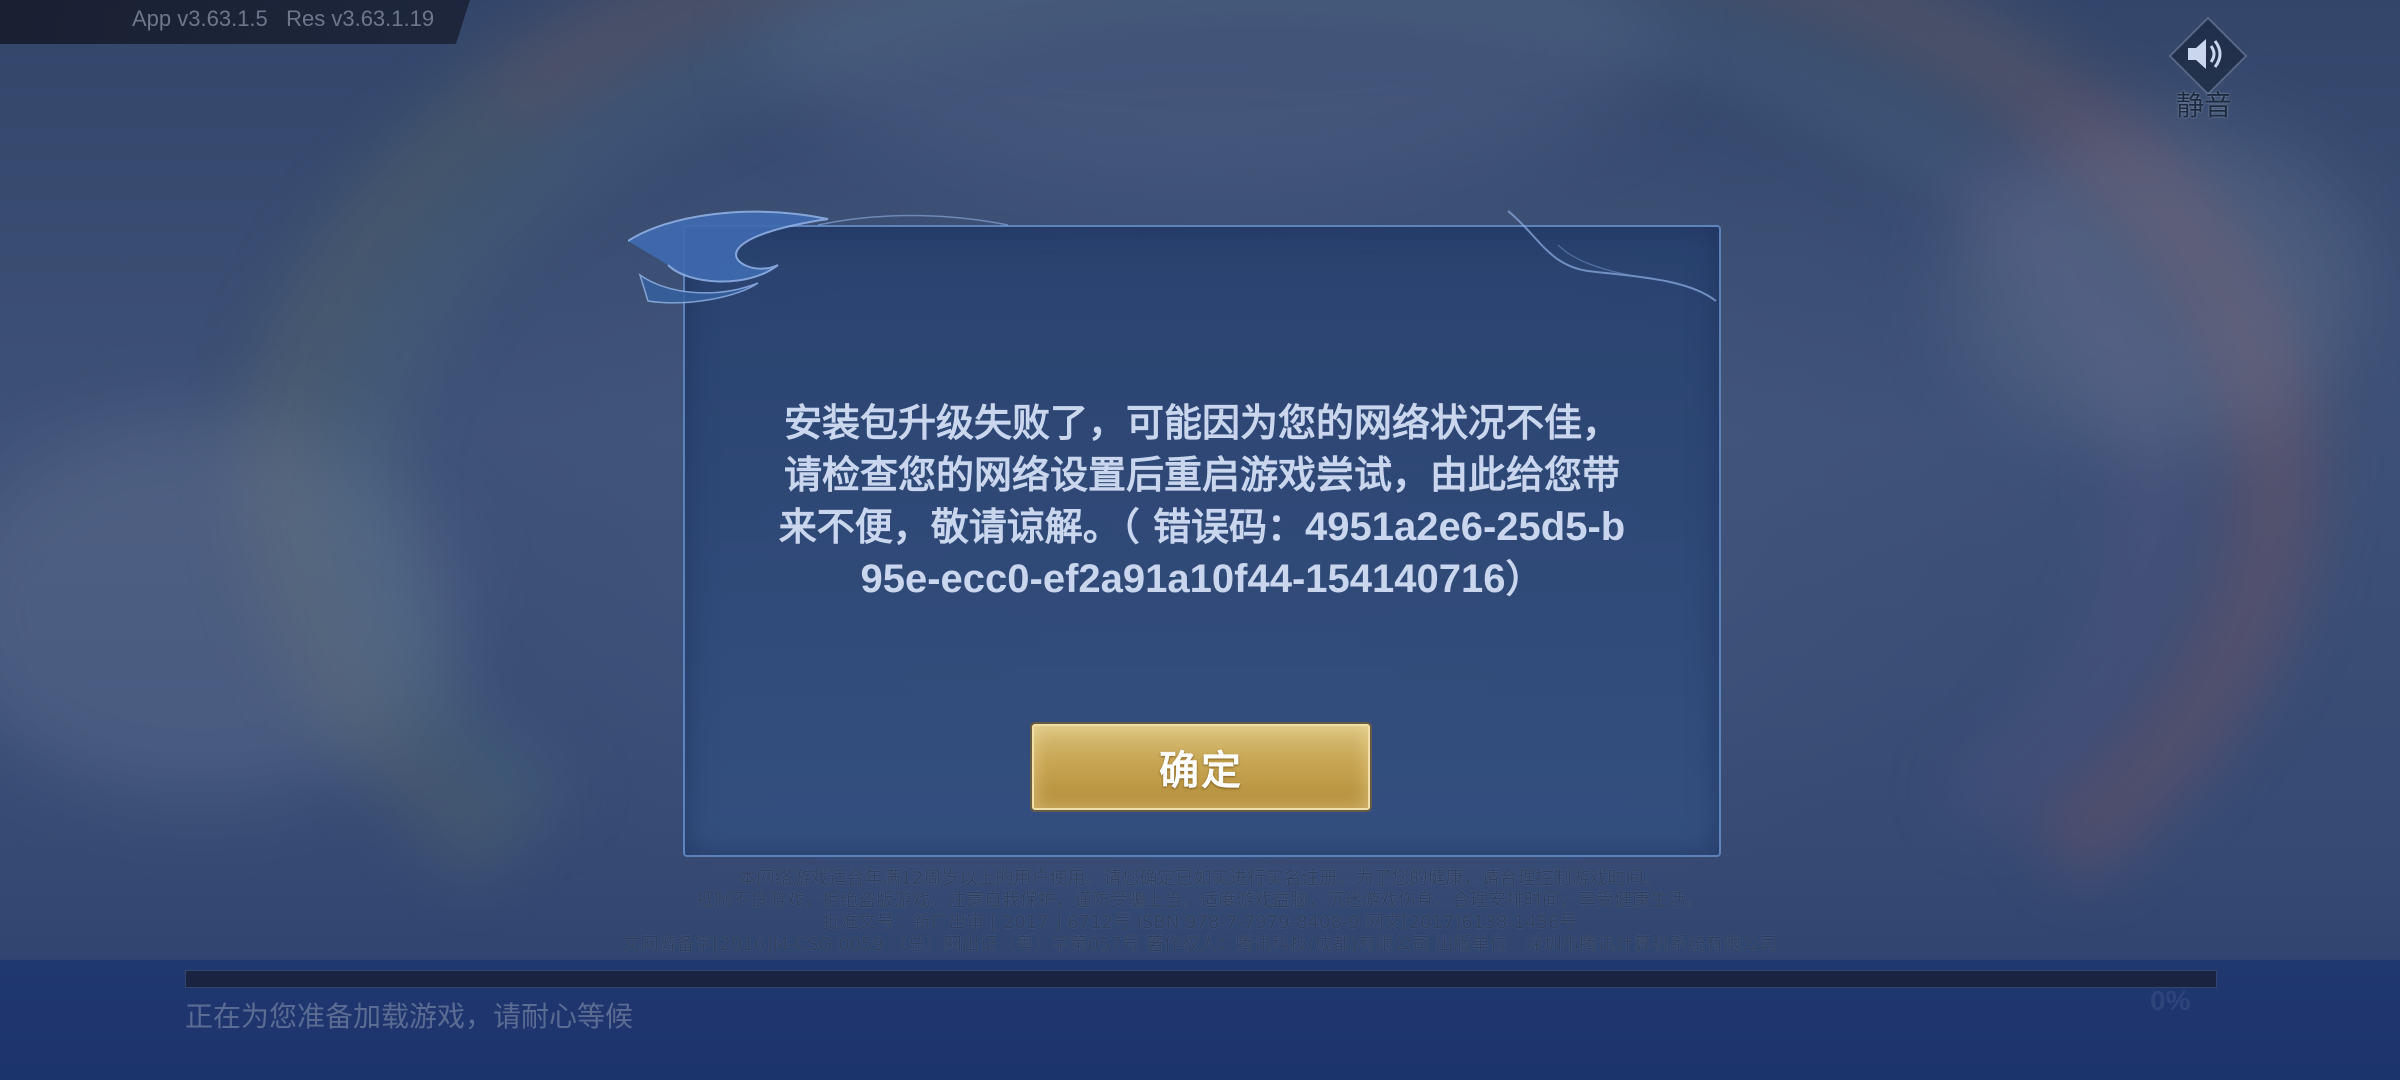 This screenshot has height=1080, width=2400. I want to click on confirm-button: 确定, so click(1201, 767).